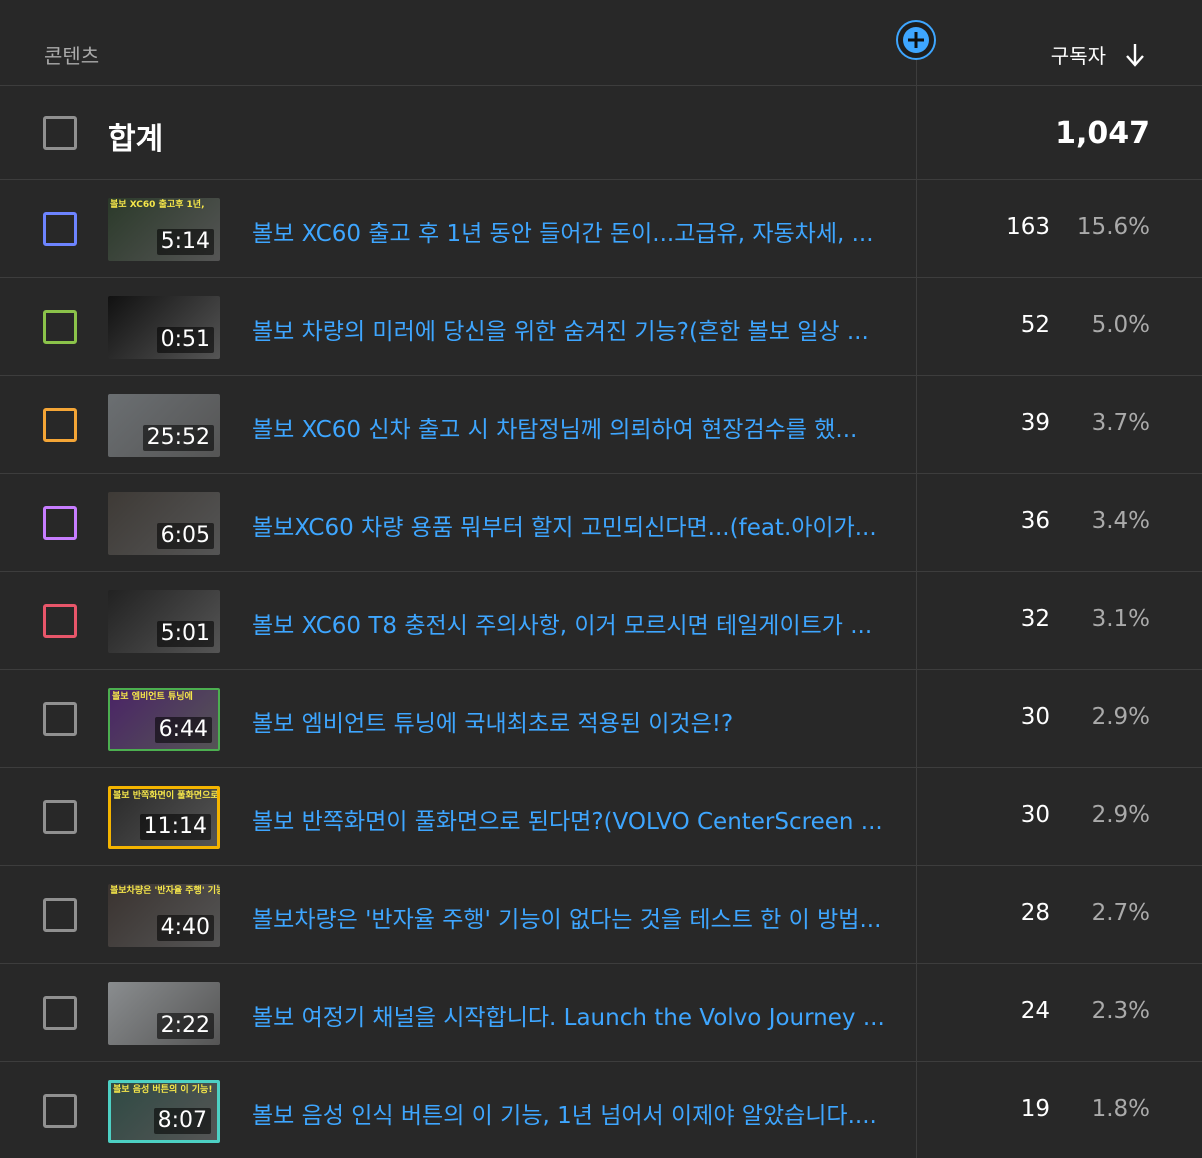 This screenshot has width=1202, height=1158. What do you see at coordinates (72, 56) in the screenshot?
I see `content-column-label: 콘텐츠` at bounding box center [72, 56].